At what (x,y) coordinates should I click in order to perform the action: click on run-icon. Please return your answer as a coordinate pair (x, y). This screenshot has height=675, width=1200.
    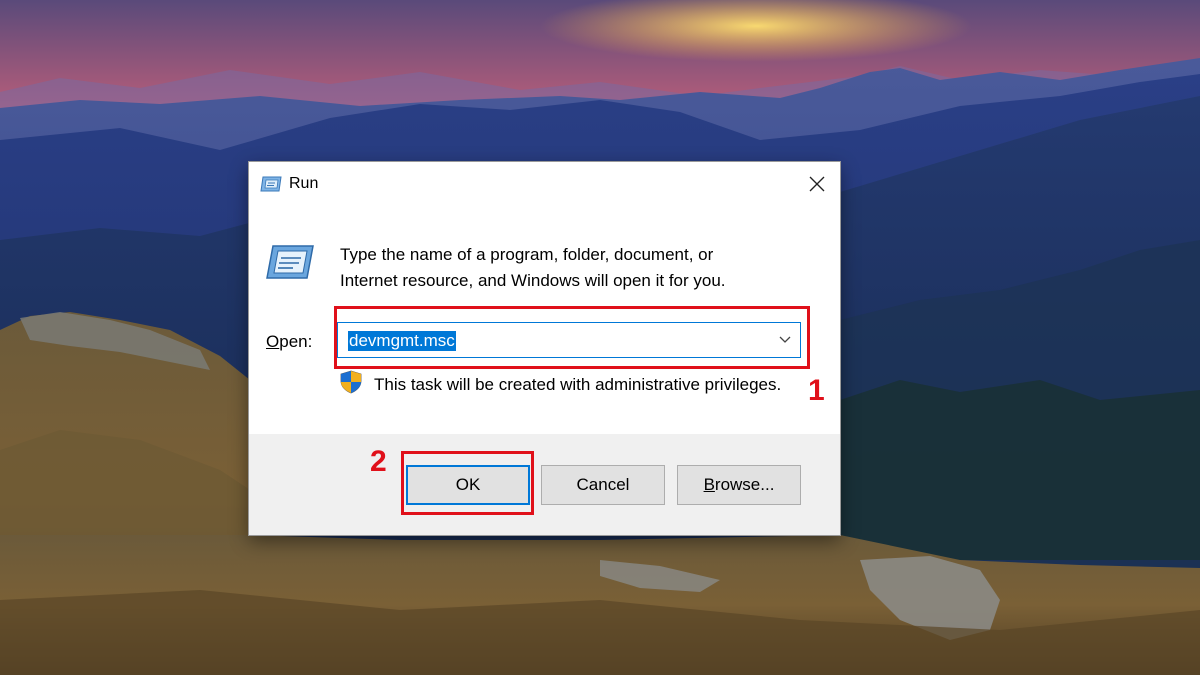
    Looking at the image, I should click on (271, 184).